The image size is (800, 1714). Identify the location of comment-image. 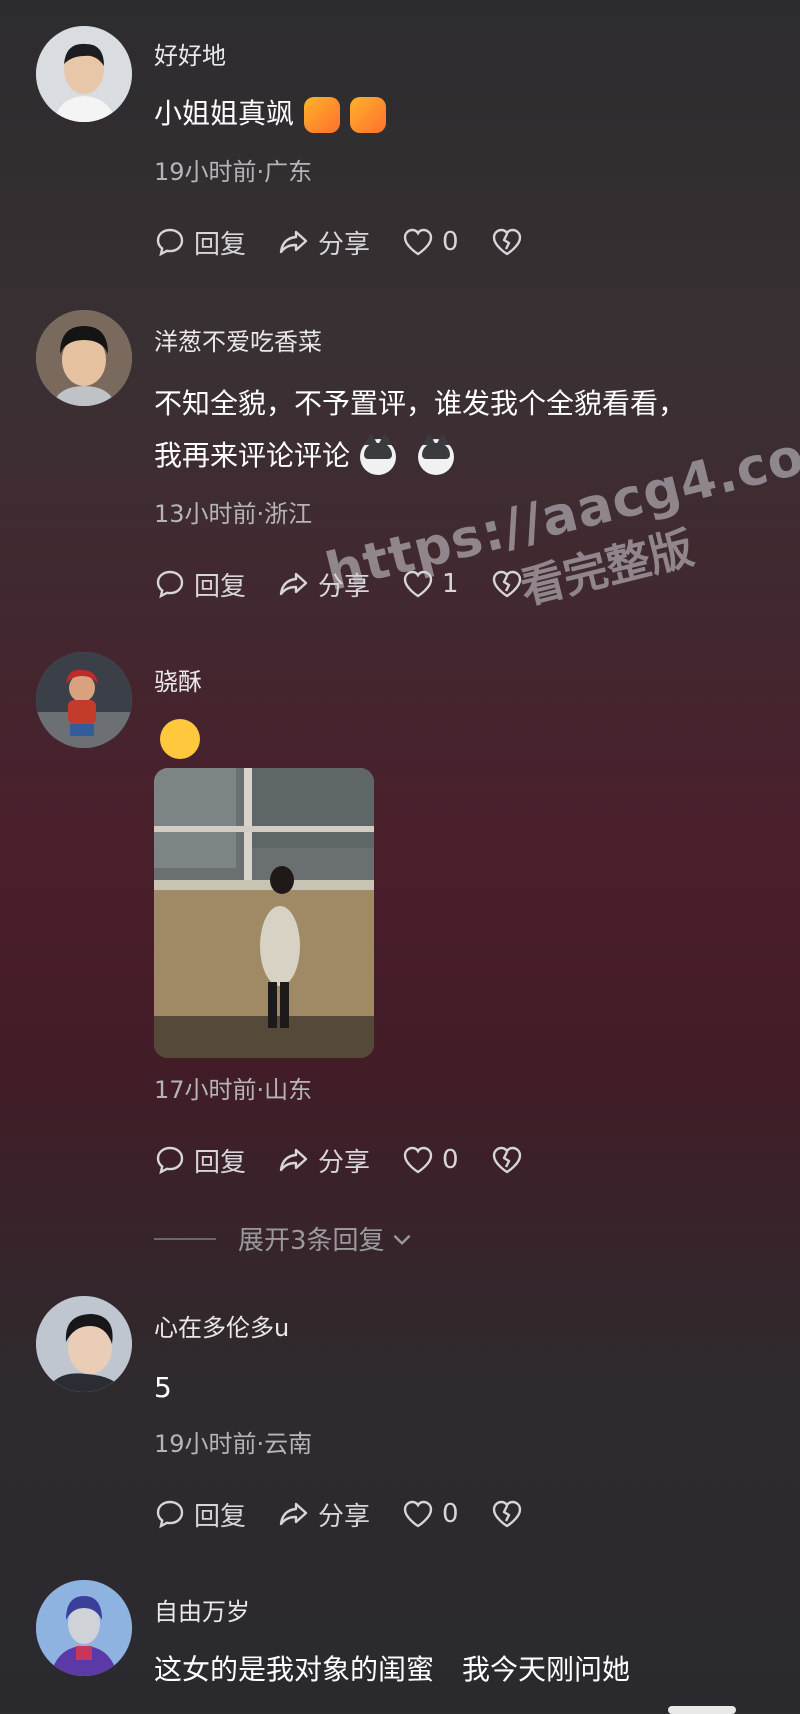
(264, 913).